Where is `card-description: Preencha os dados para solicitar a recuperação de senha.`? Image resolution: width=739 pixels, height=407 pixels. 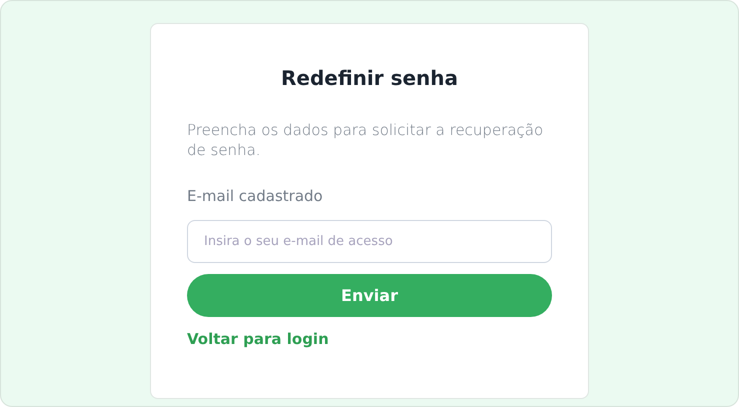
card-description: Preencha os dados para solicitar a recuperação de senha. is located at coordinates (365, 140).